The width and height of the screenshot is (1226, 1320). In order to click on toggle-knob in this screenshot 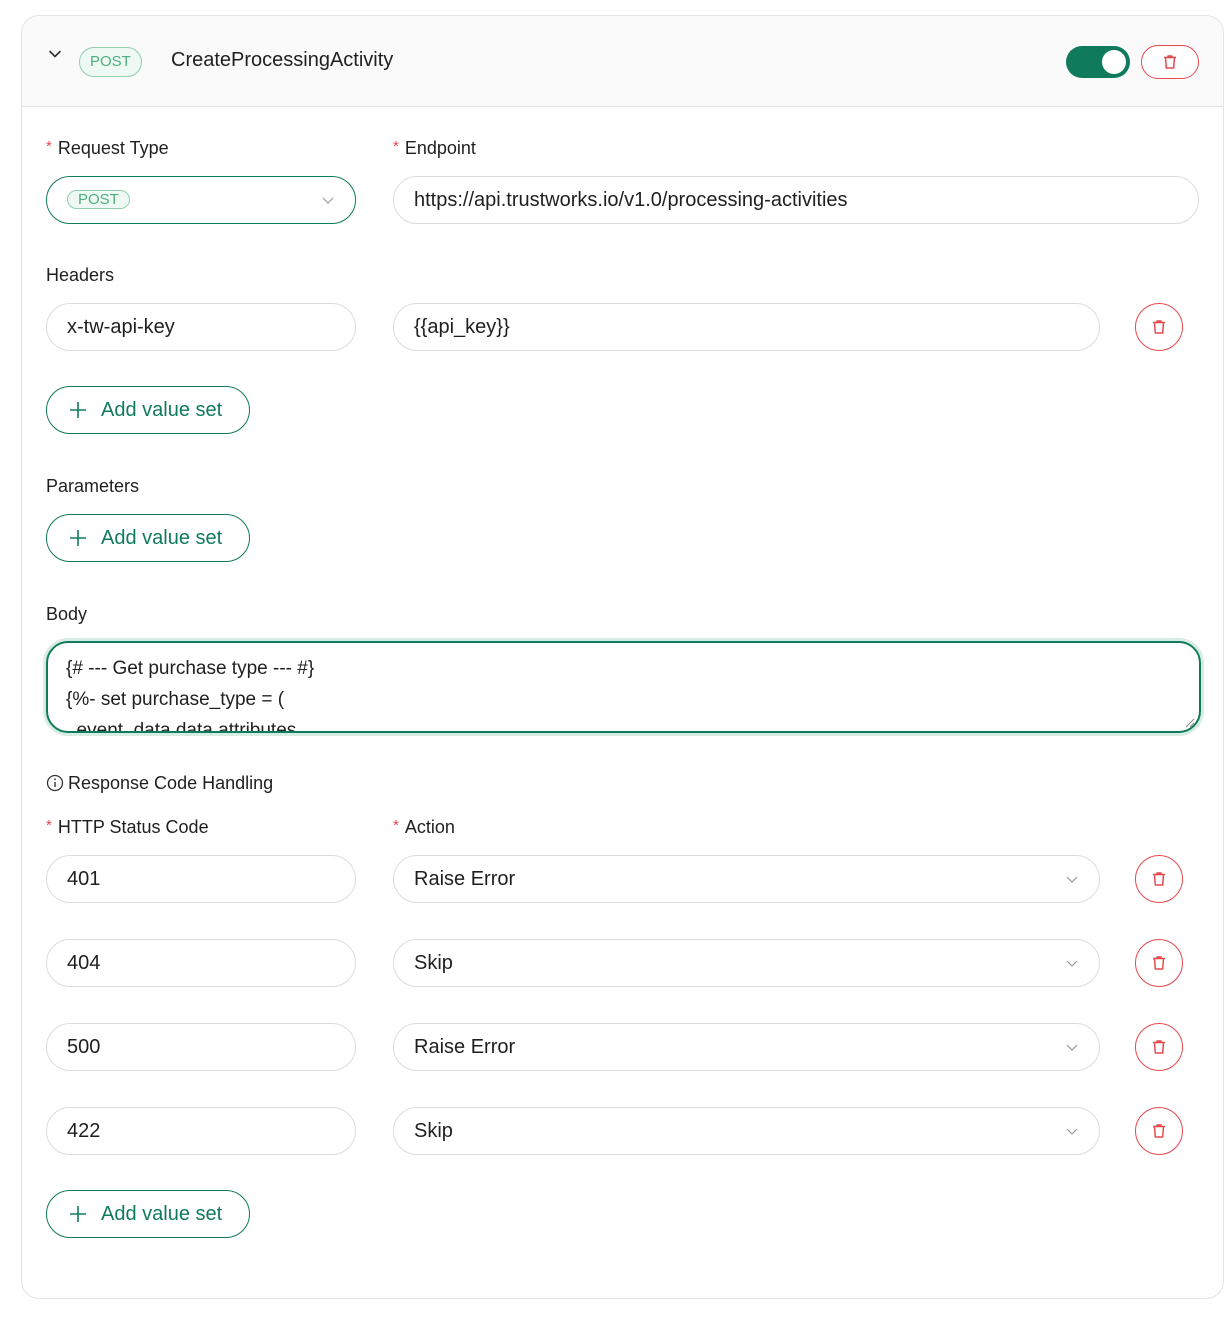, I will do `click(1114, 62)`.